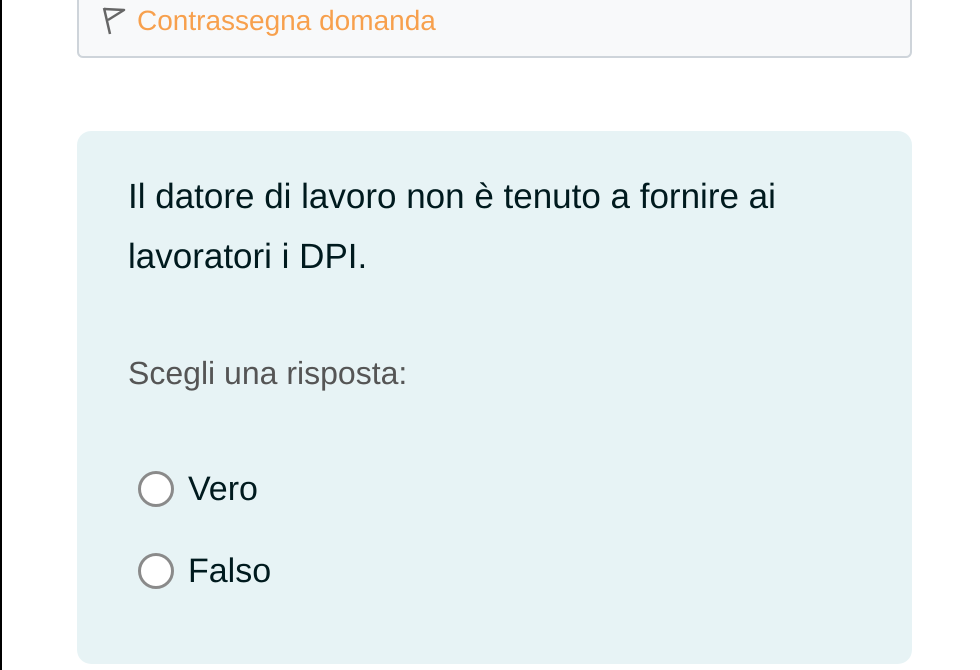 This screenshot has width=980, height=670. What do you see at coordinates (268, 373) in the screenshot?
I see `answer-prompt: Scegli una risposta:` at bounding box center [268, 373].